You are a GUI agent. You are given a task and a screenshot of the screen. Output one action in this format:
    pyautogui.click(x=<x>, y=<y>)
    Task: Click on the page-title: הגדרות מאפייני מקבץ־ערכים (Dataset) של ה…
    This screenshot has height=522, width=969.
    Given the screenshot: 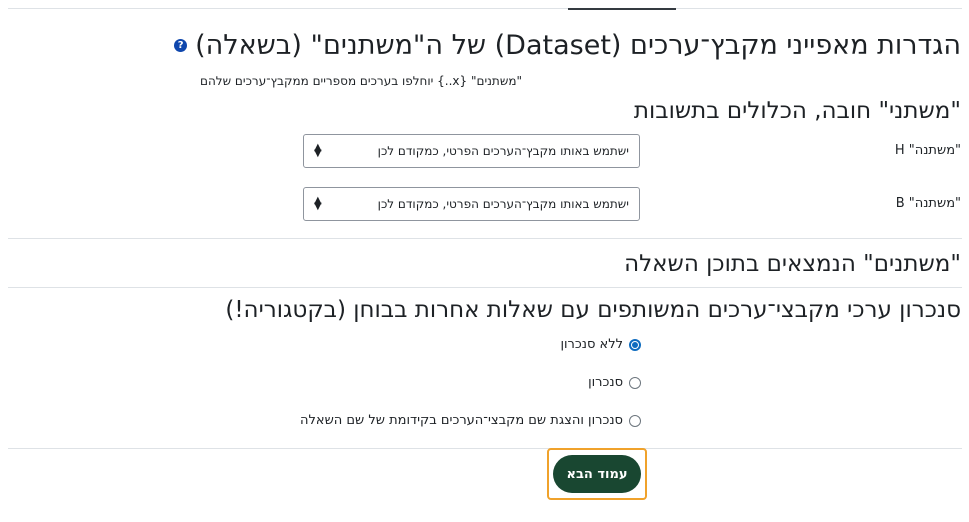 What is the action you would take?
    pyautogui.click(x=567, y=45)
    